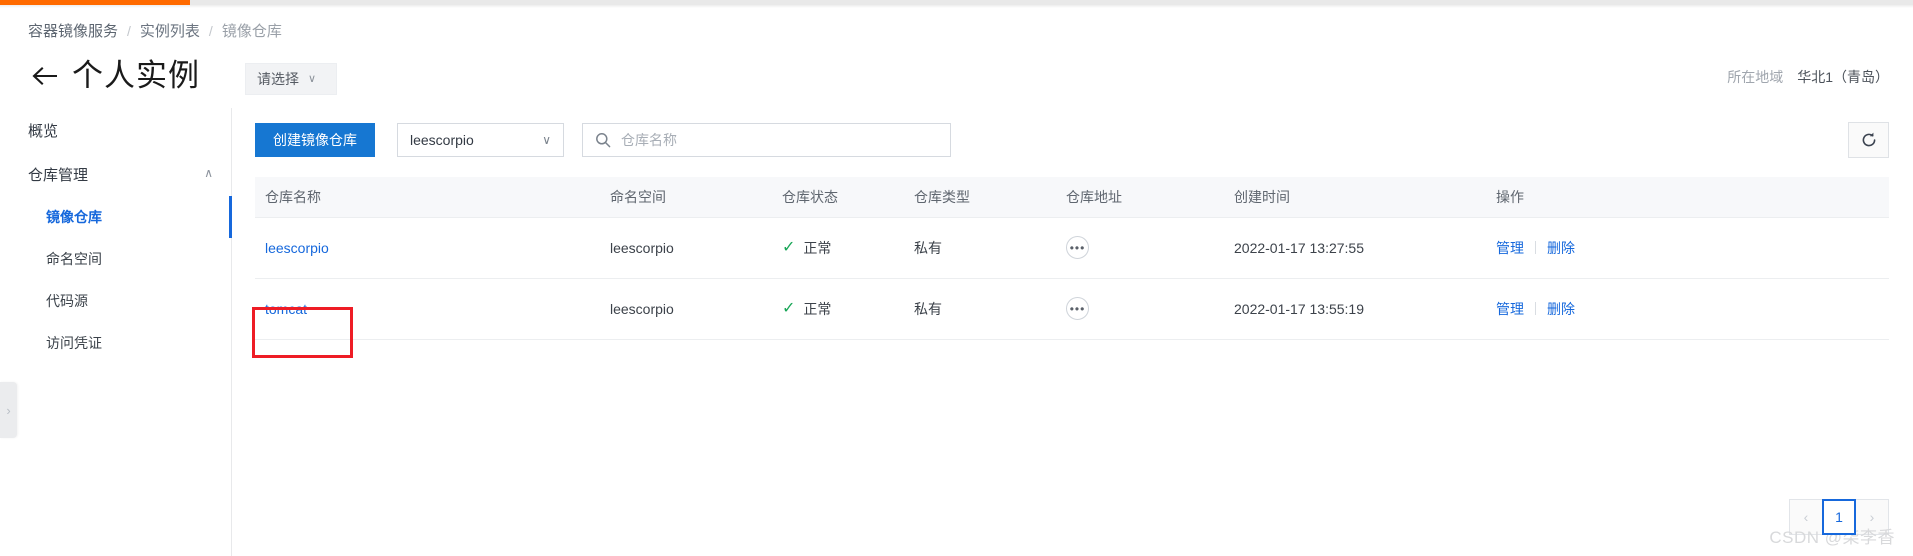  I want to click on region-selector: 所在地域 华北1（青岛）, so click(1808, 77).